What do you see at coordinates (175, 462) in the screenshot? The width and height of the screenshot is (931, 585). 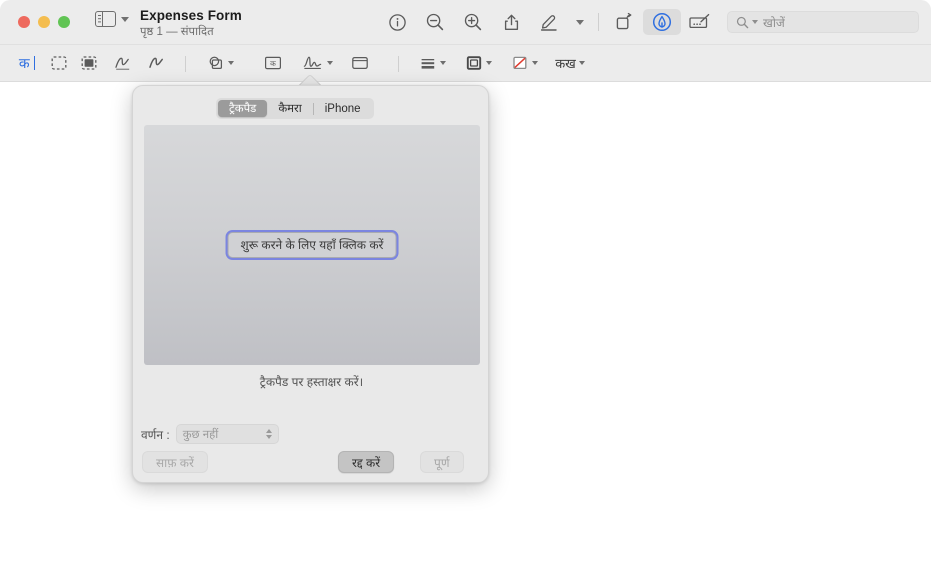 I see `clear-button: साफ़ करें` at bounding box center [175, 462].